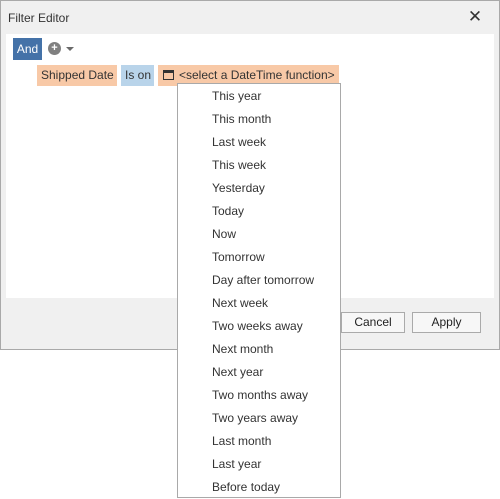  I want to click on dropdown-item: This year, so click(236, 96).